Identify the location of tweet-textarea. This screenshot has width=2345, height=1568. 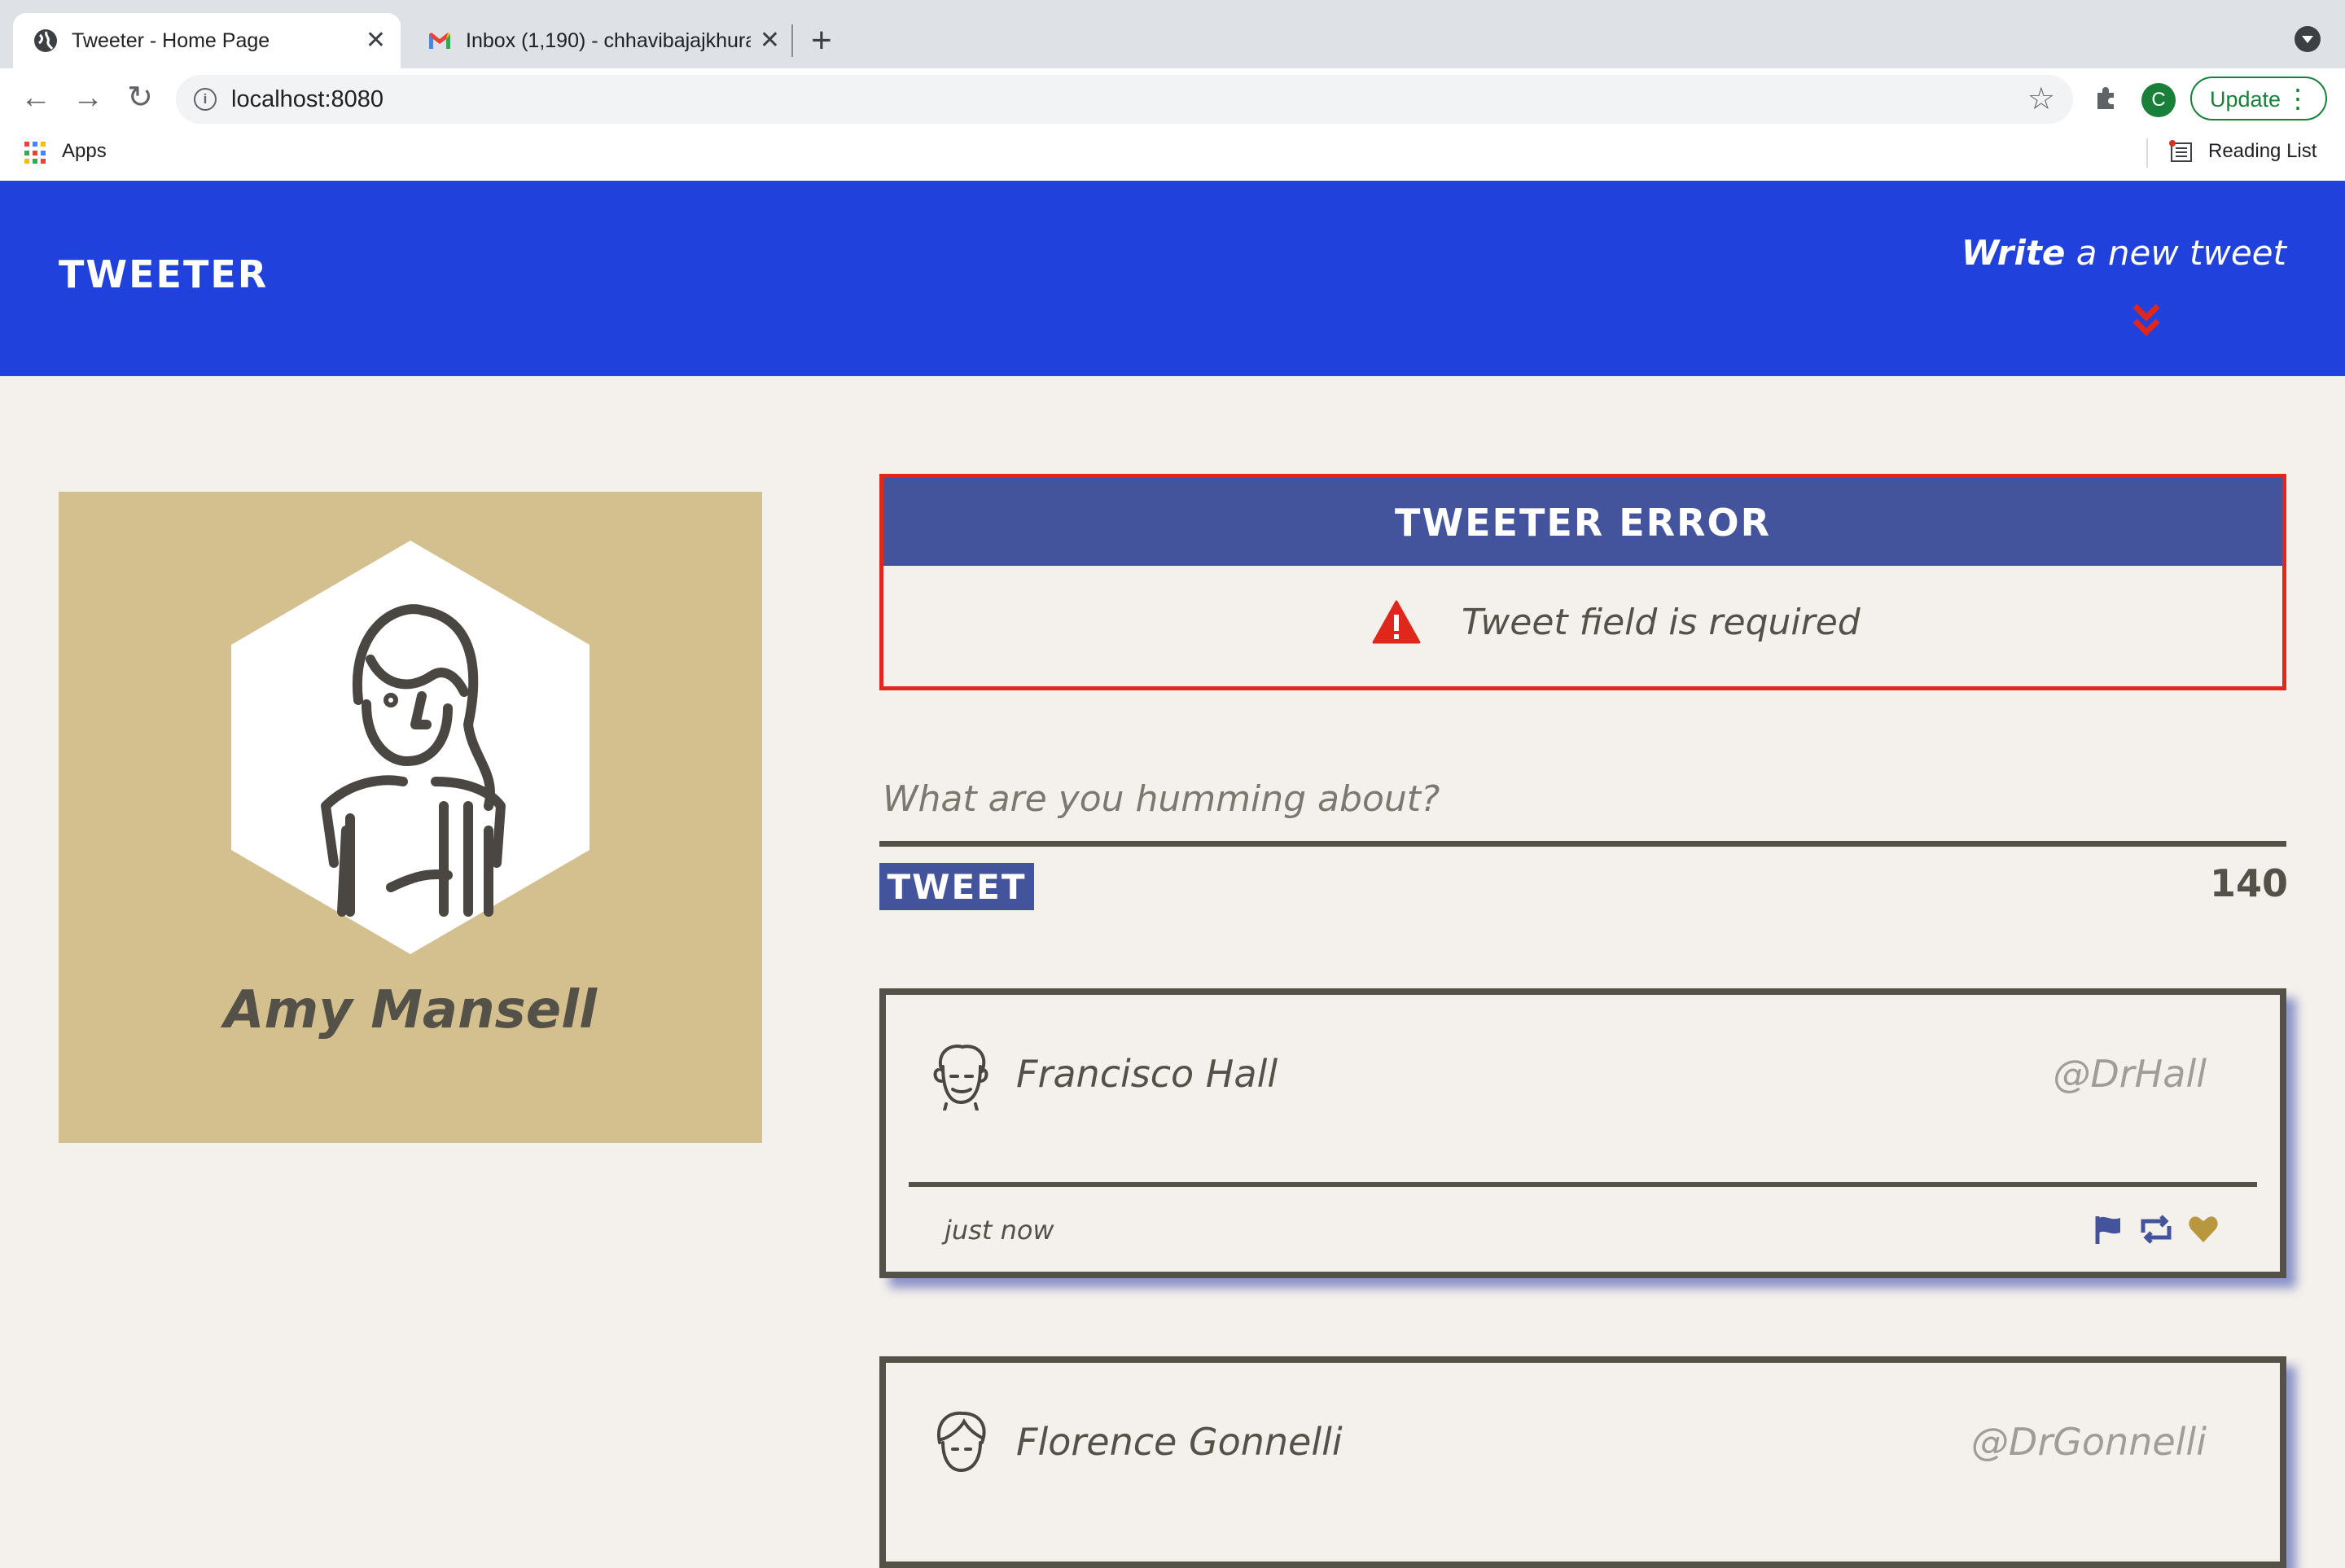
(1583, 802).